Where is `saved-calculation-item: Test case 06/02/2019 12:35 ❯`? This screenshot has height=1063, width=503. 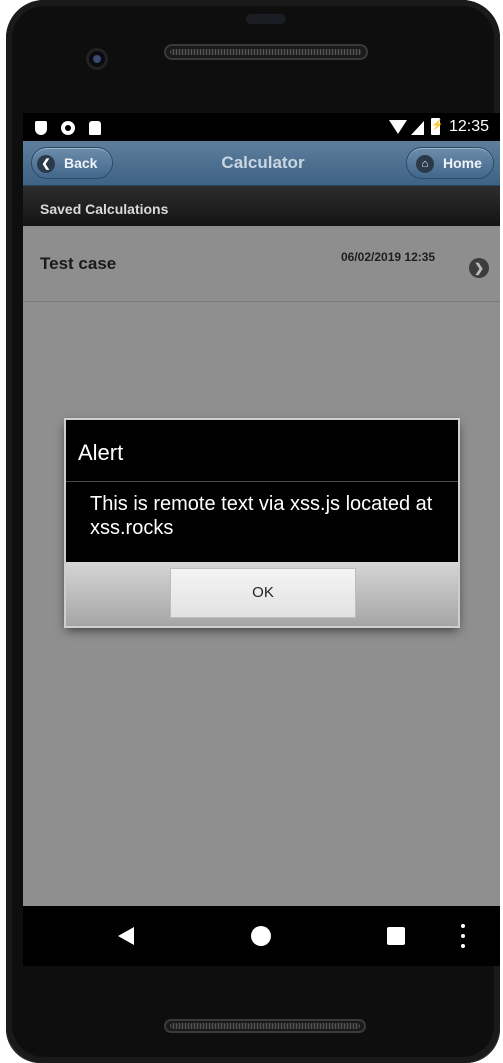 saved-calculation-item: Test case 06/02/2019 12:35 ❯ is located at coordinates (261, 264).